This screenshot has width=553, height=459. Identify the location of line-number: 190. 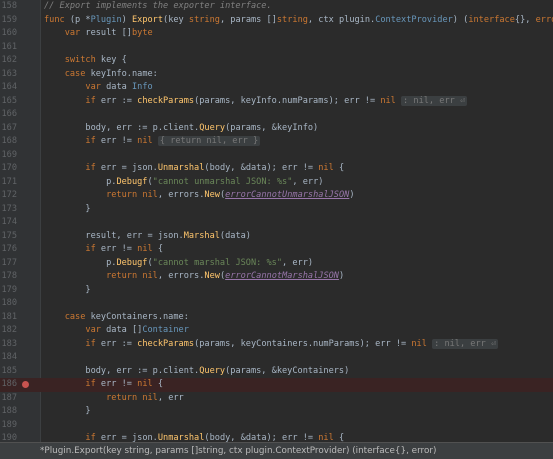
(8, 437).